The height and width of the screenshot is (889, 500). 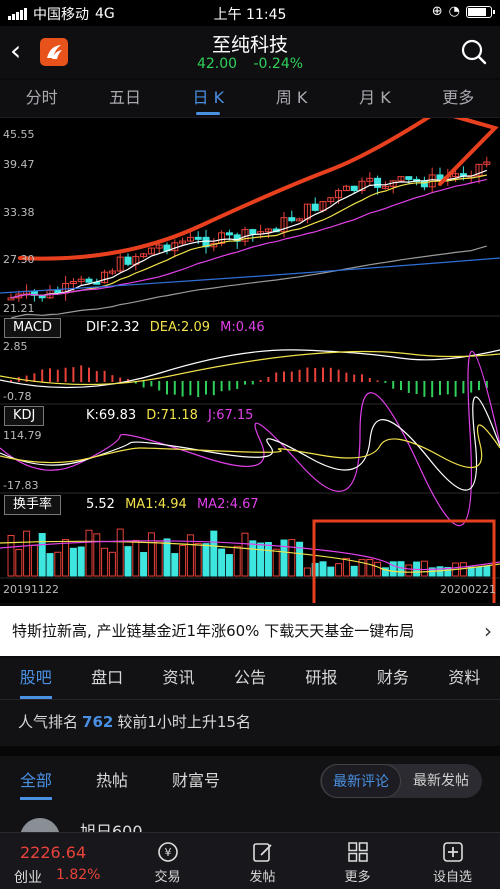 I want to click on tab-profile: 资料, so click(x=464, y=678).